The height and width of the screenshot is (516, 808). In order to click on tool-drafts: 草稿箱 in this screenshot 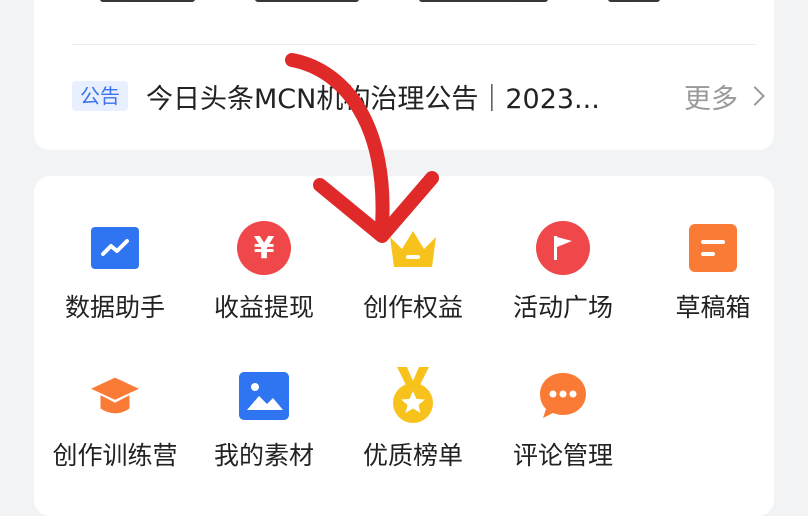, I will do `click(713, 272)`.